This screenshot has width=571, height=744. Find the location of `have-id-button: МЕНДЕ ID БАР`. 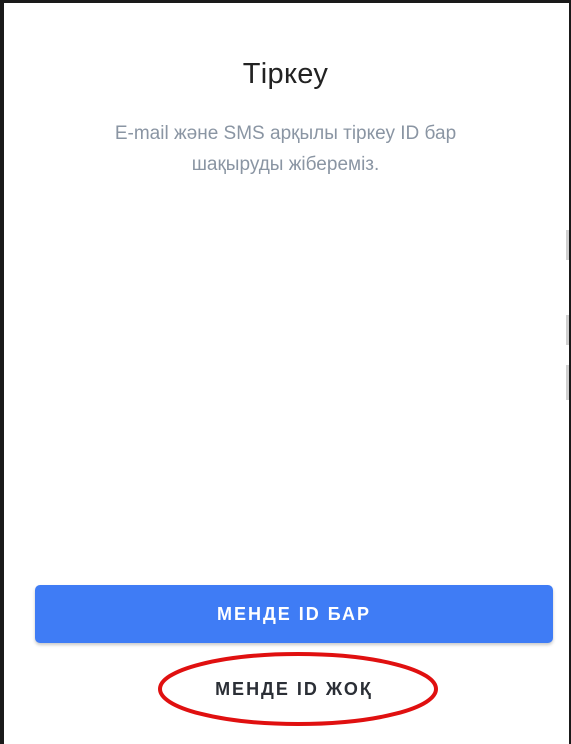

have-id-button: МЕНДЕ ID БАР is located at coordinates (294, 614).